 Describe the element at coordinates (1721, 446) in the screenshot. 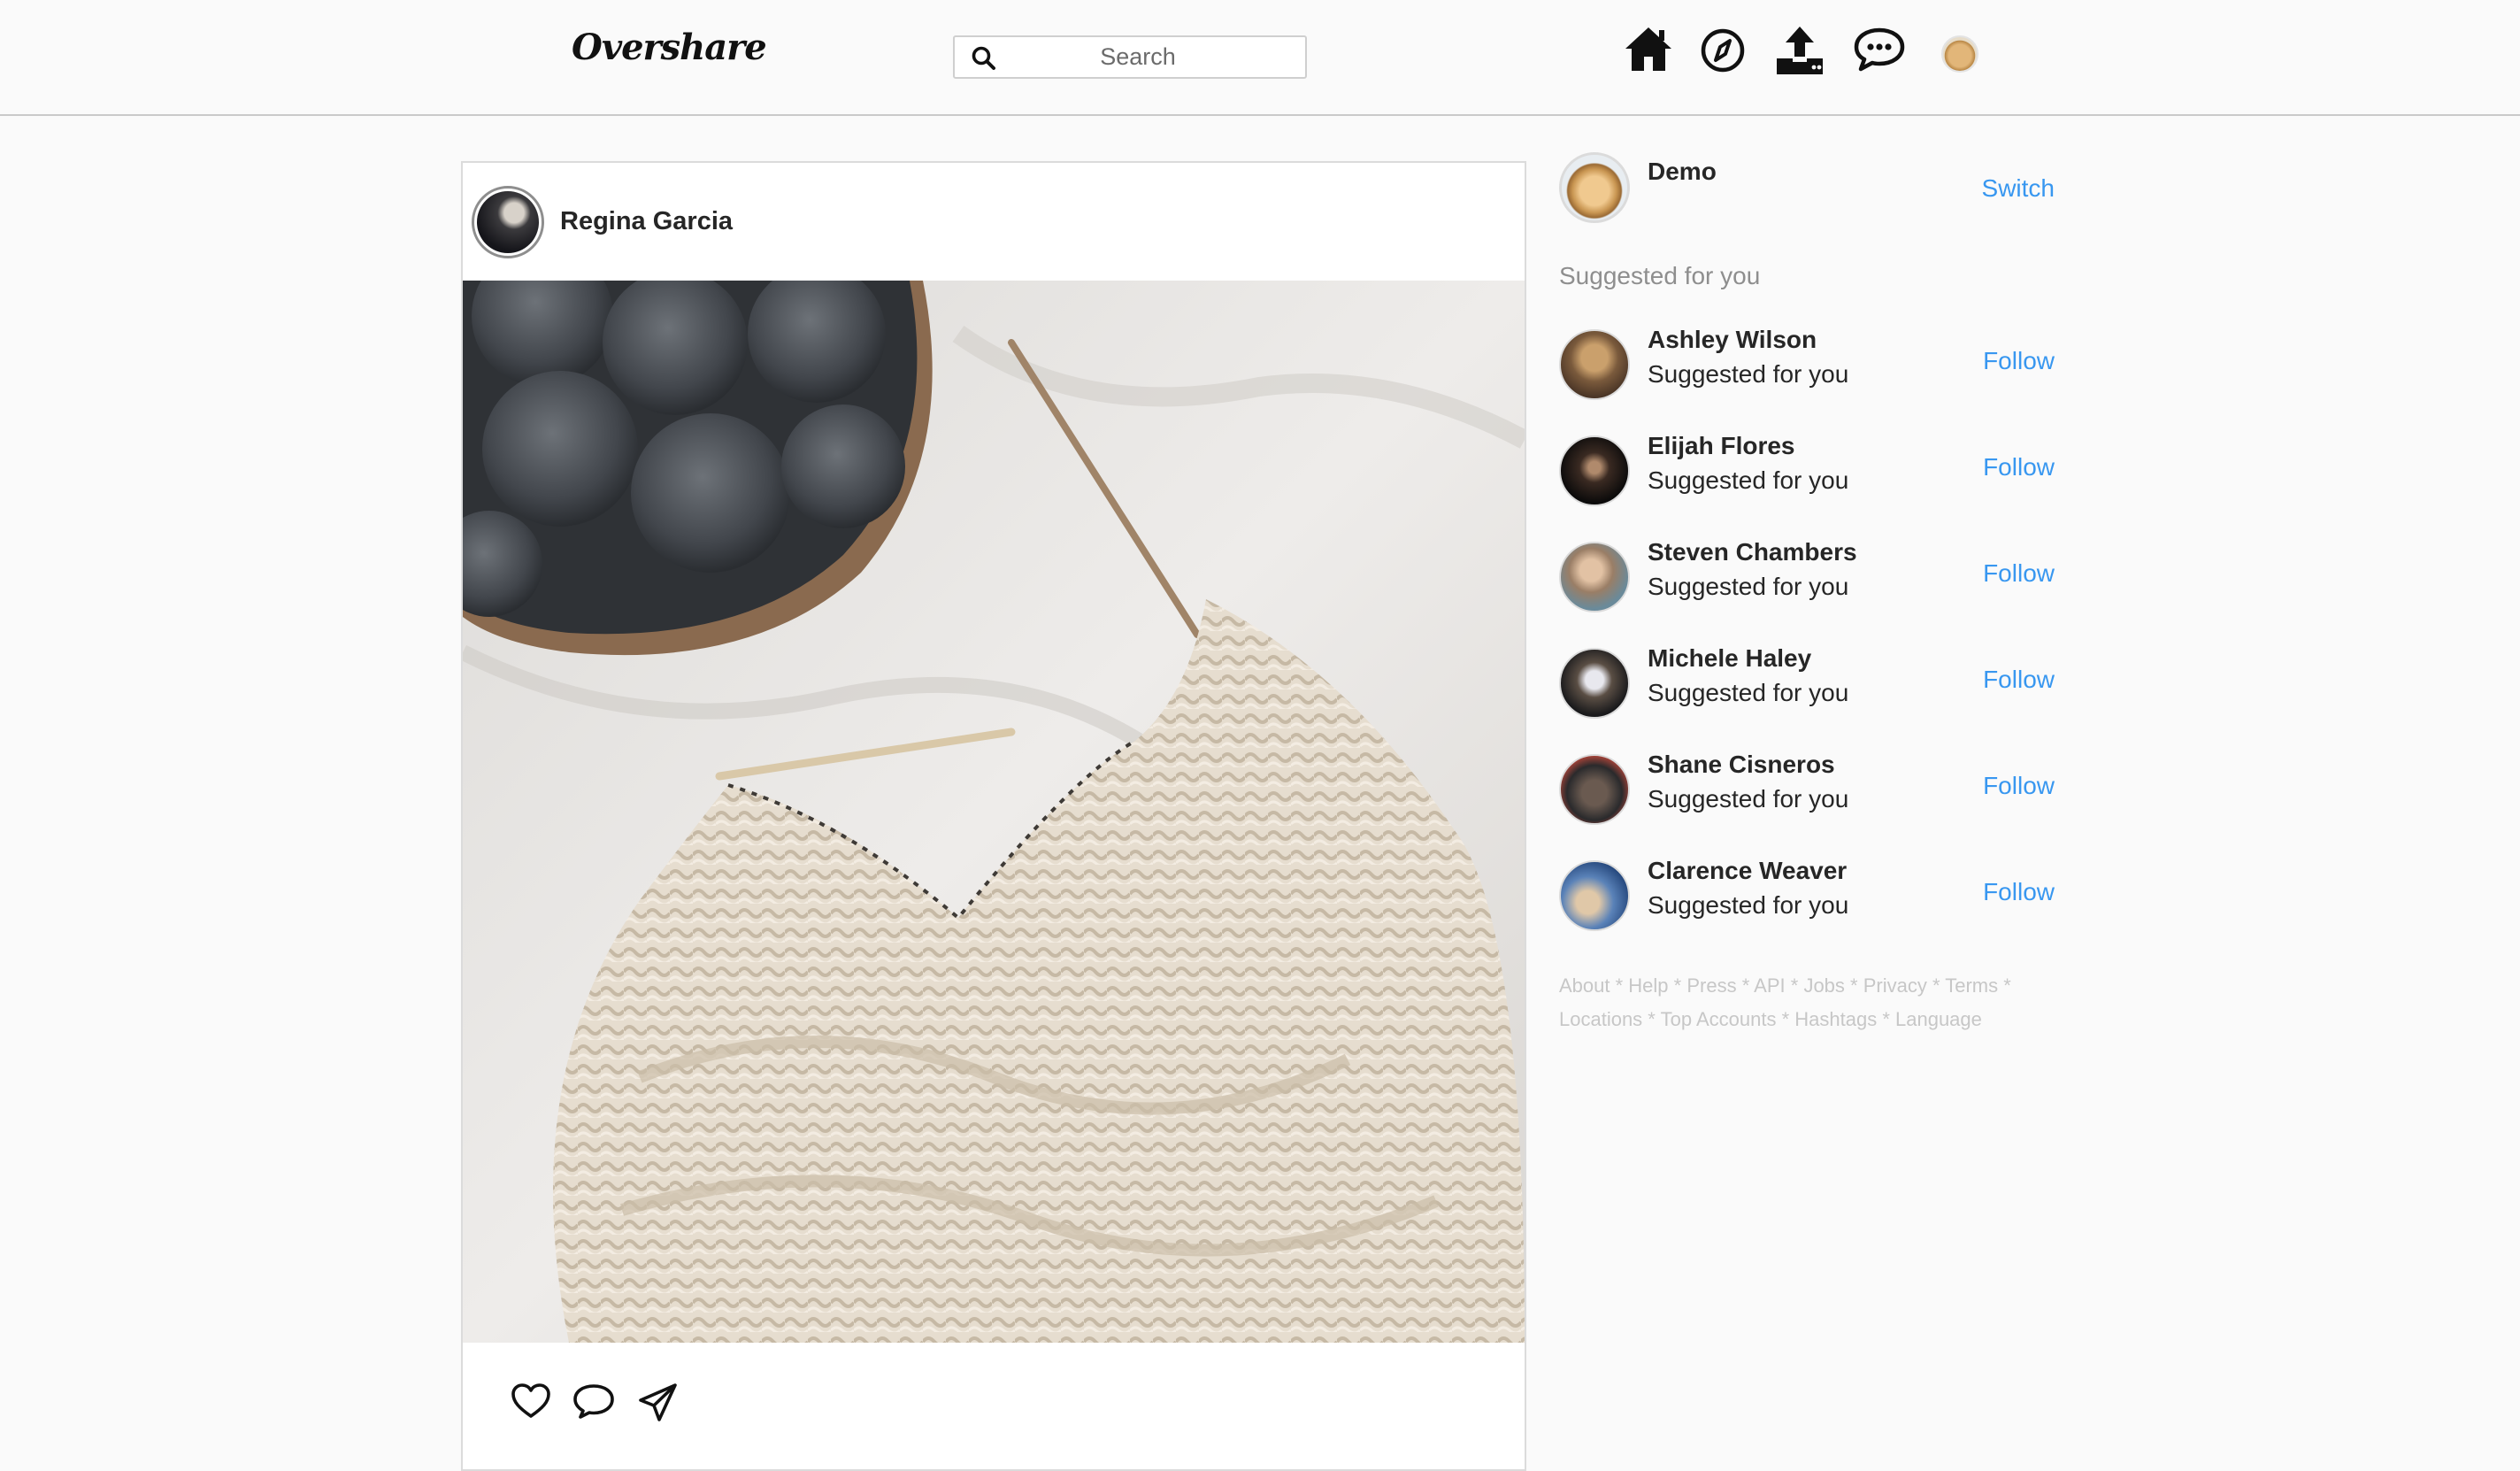

I see `suggestion-name: Elijah Flores` at that location.